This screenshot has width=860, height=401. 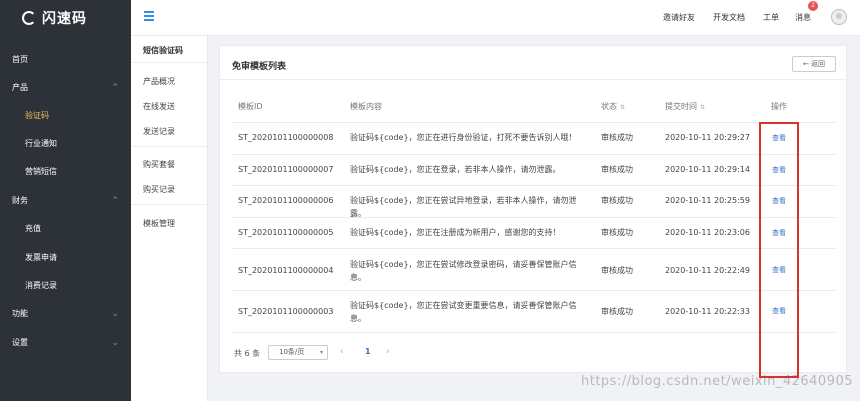 What do you see at coordinates (259, 67) in the screenshot?
I see `page-title: 免审模板列表` at bounding box center [259, 67].